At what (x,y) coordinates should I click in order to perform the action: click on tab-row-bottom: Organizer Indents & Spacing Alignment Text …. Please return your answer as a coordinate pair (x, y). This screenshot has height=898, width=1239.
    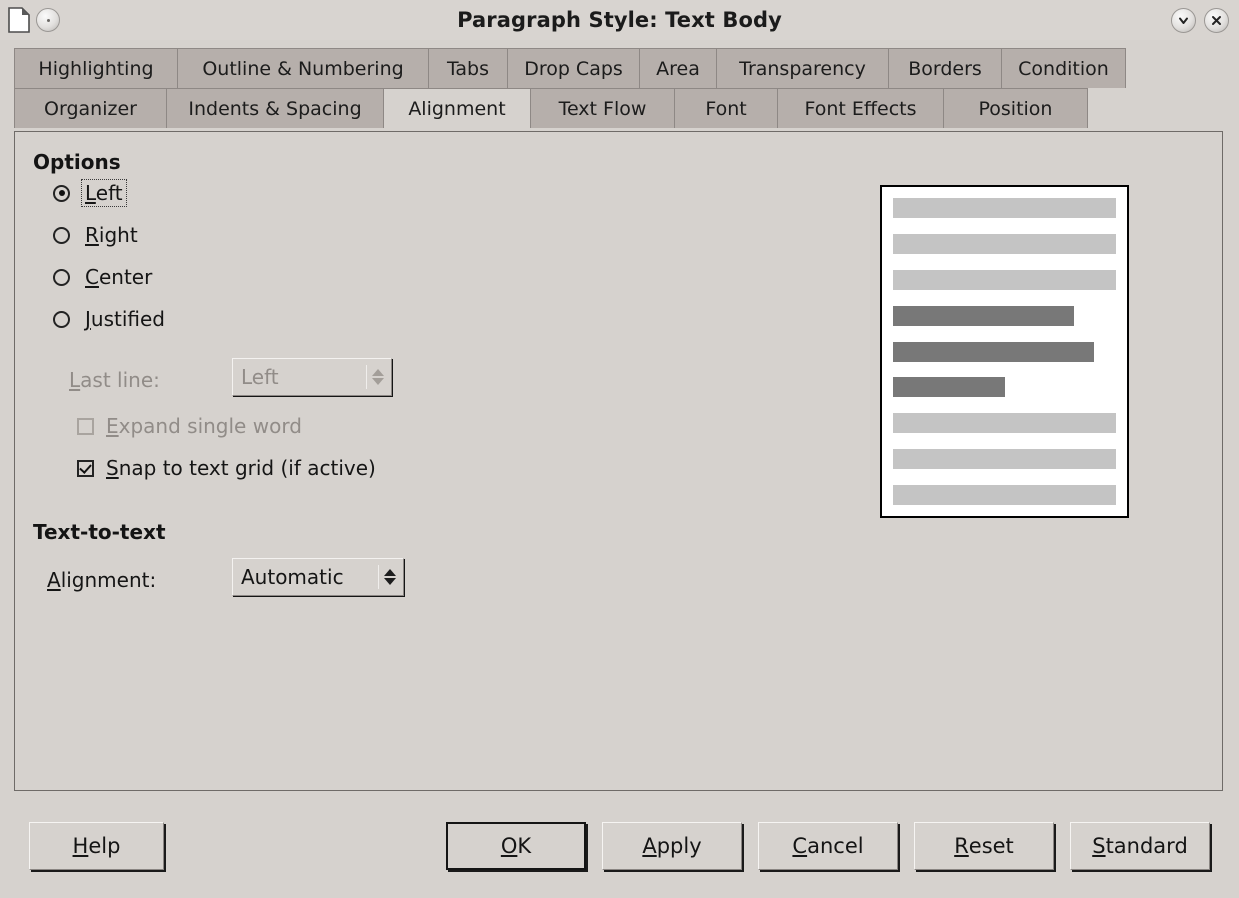
    Looking at the image, I should click on (619, 108).